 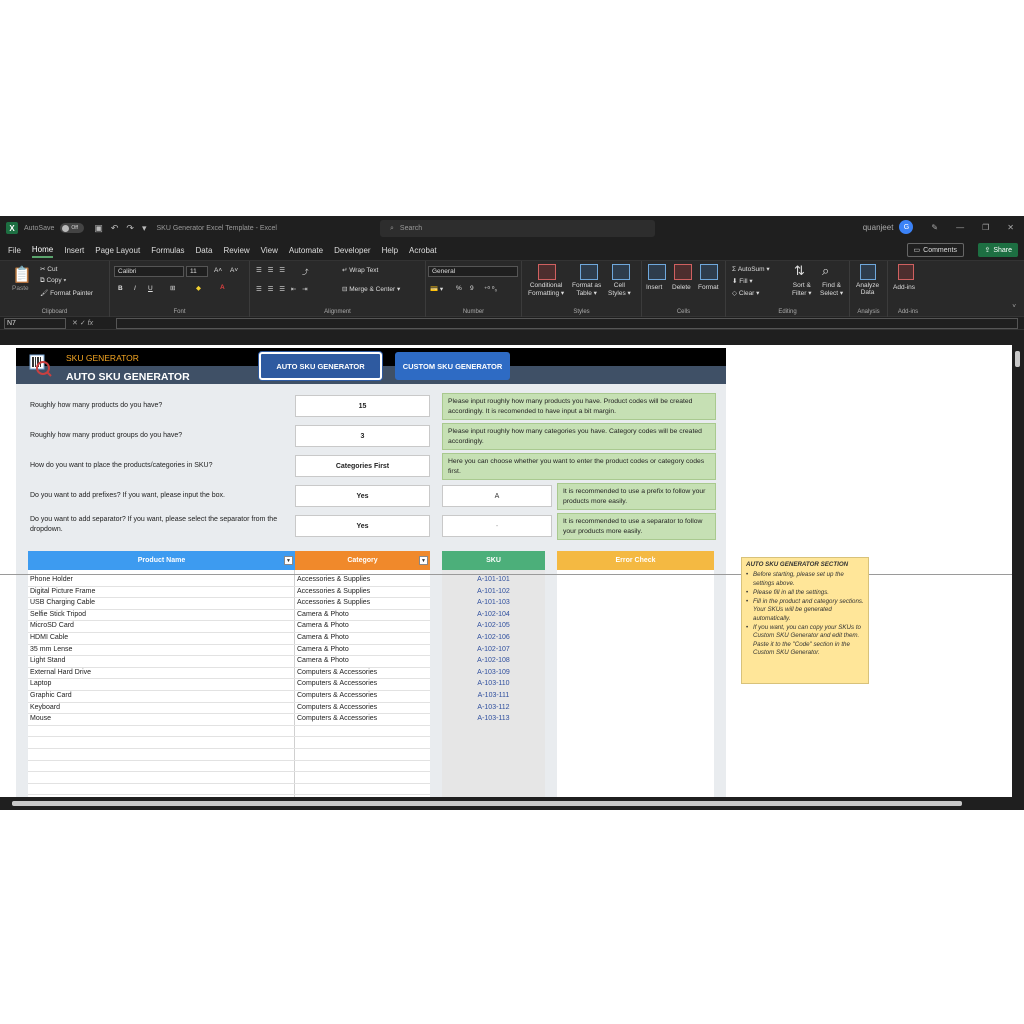 I want to click on formula-input, so click(x=567, y=323).